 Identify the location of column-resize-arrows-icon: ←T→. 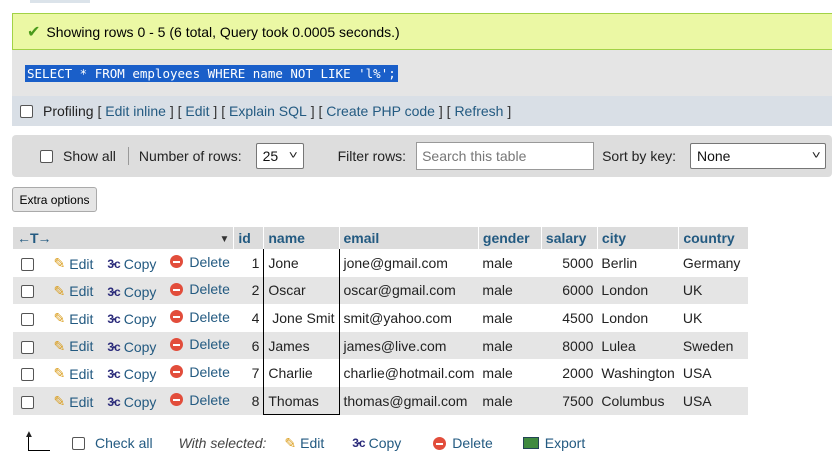
(34, 238).